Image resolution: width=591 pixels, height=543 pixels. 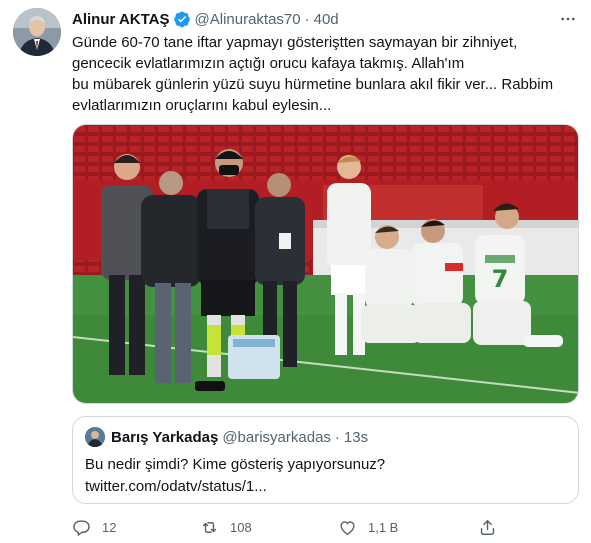 What do you see at coordinates (165, 437) in the screenshot?
I see `quoted-author-name: Barış Yarkadaş` at bounding box center [165, 437].